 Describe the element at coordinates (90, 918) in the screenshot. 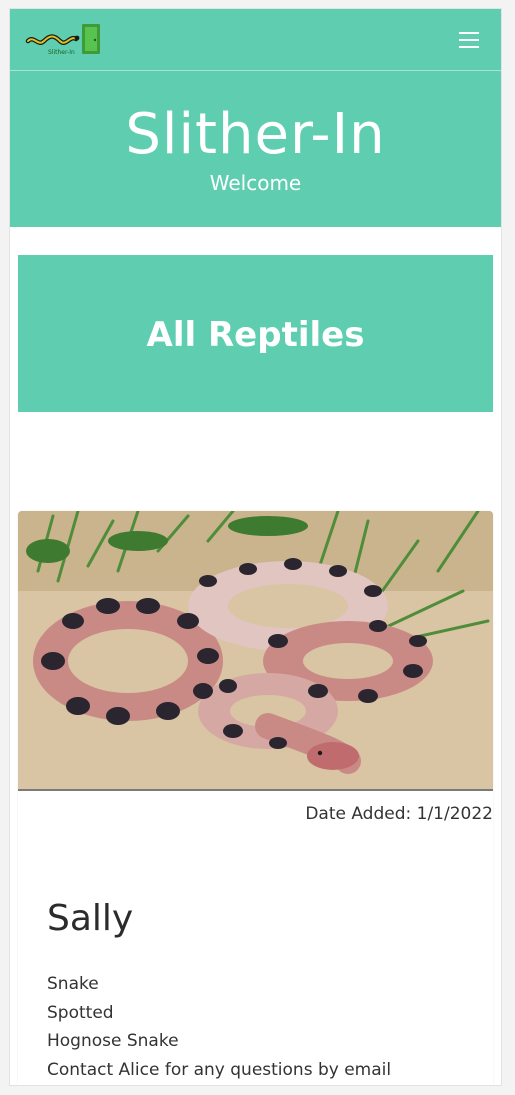

I see `reptile-name: Sally` at that location.